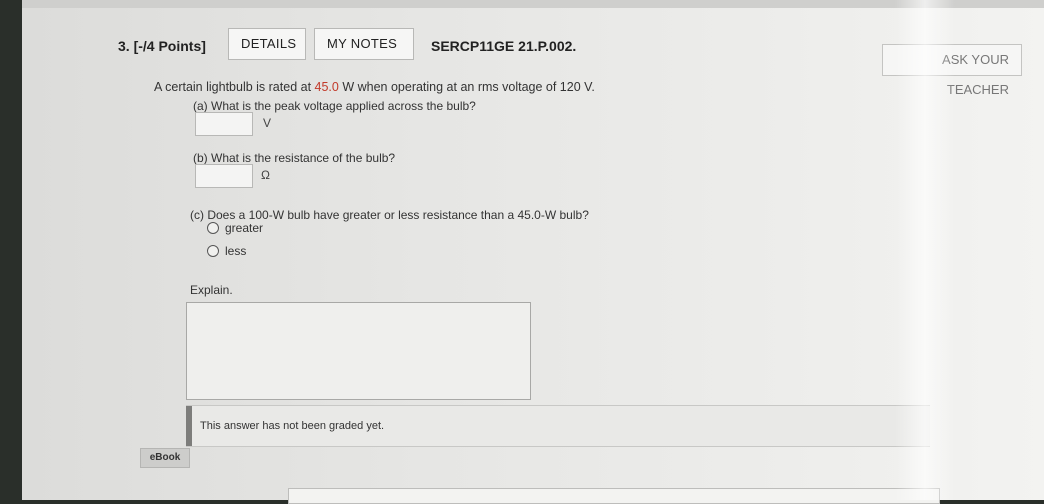  Describe the element at coordinates (558, 426) in the screenshot. I see `grading-note: This answer has not been graded yet.` at that location.